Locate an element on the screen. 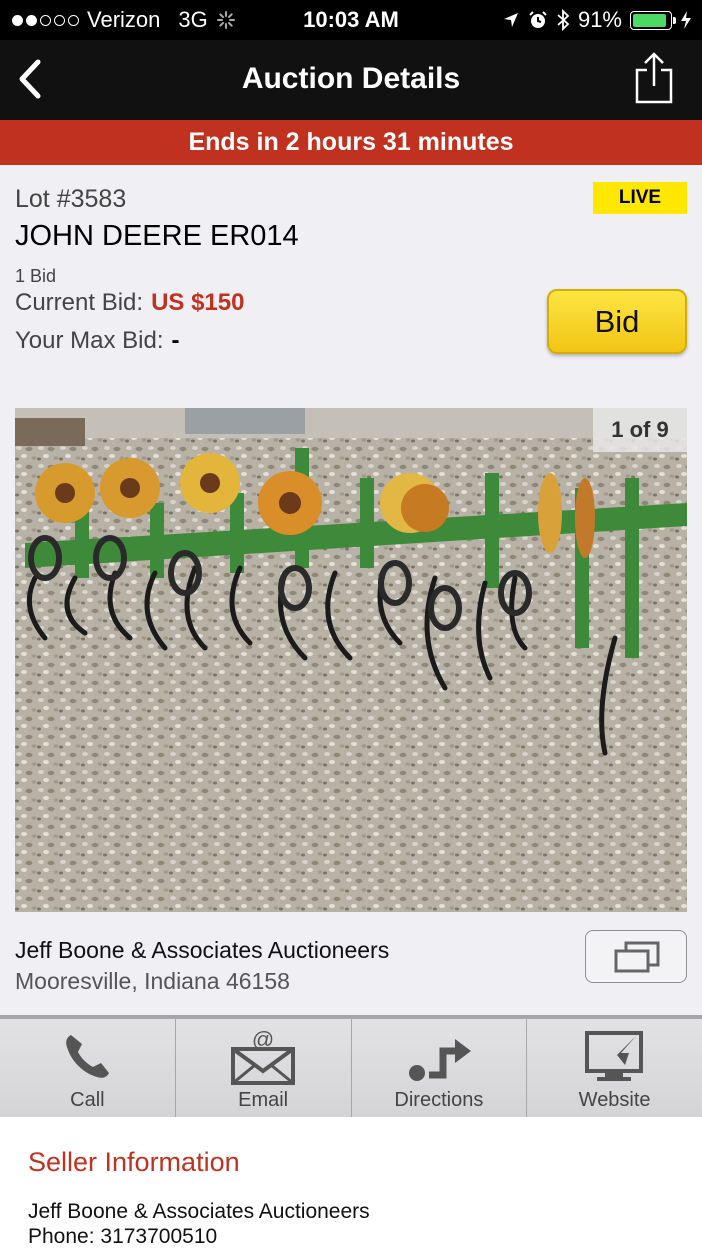  share-icon is located at coordinates (654, 77).